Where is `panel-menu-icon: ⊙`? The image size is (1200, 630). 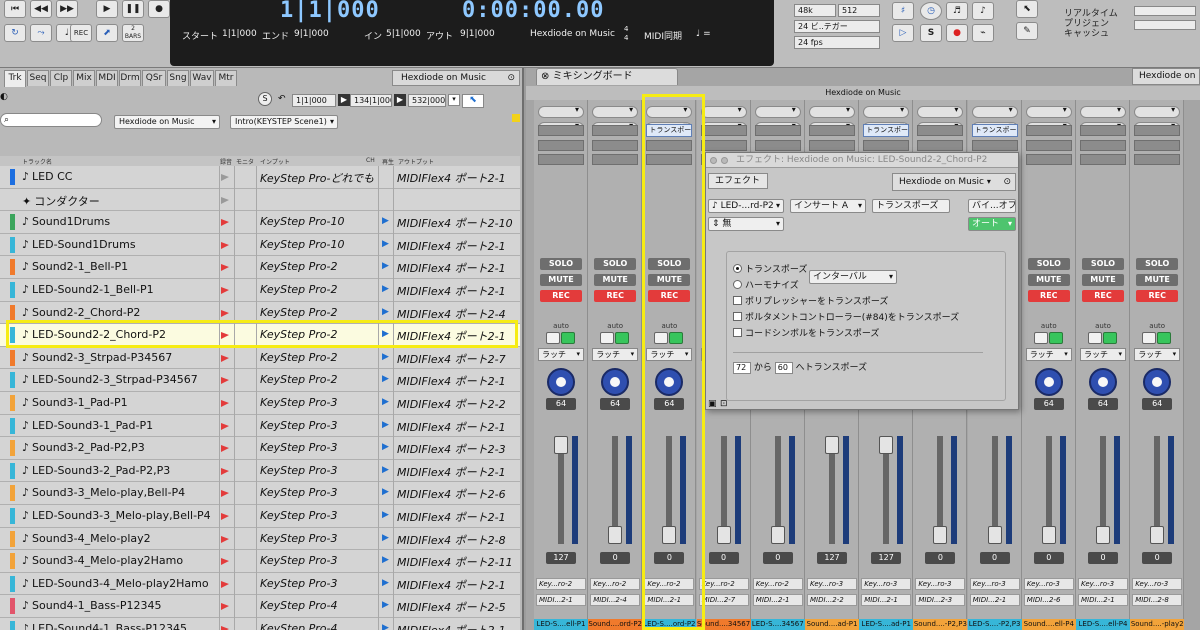 panel-menu-icon: ⊙ is located at coordinates (511, 78).